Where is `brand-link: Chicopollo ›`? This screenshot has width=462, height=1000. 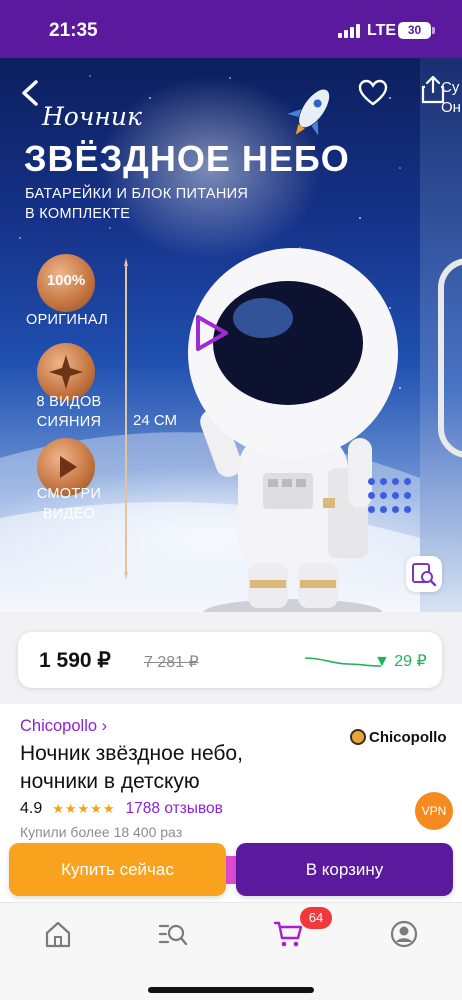
brand-link: Chicopollo › is located at coordinates (63, 726).